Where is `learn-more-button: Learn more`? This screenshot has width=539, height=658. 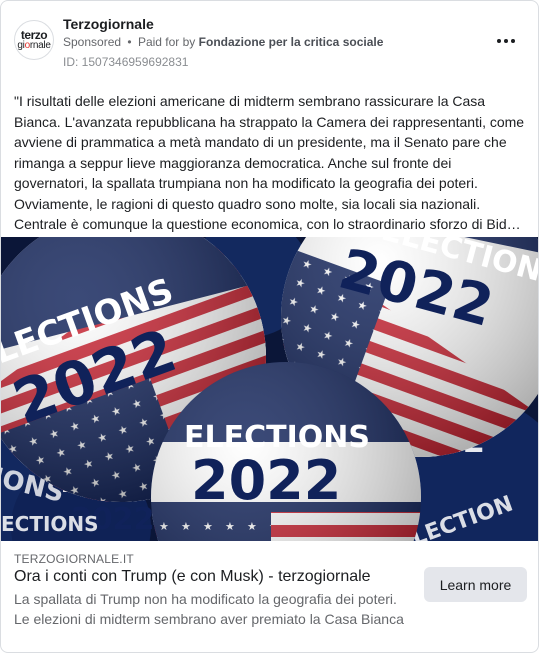 learn-more-button: Learn more is located at coordinates (475, 584).